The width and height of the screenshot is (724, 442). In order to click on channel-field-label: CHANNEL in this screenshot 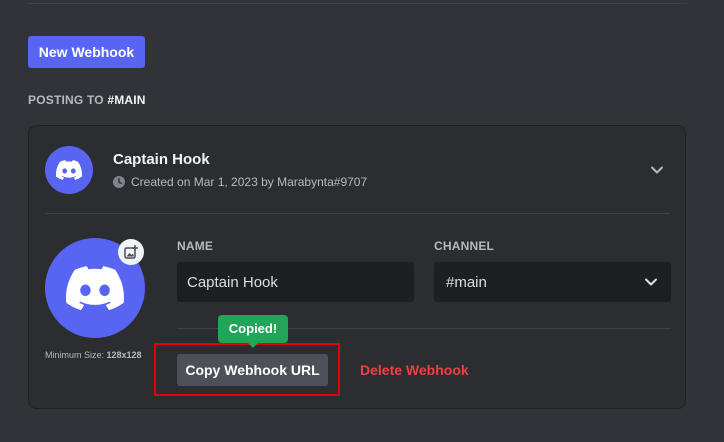, I will do `click(464, 246)`.